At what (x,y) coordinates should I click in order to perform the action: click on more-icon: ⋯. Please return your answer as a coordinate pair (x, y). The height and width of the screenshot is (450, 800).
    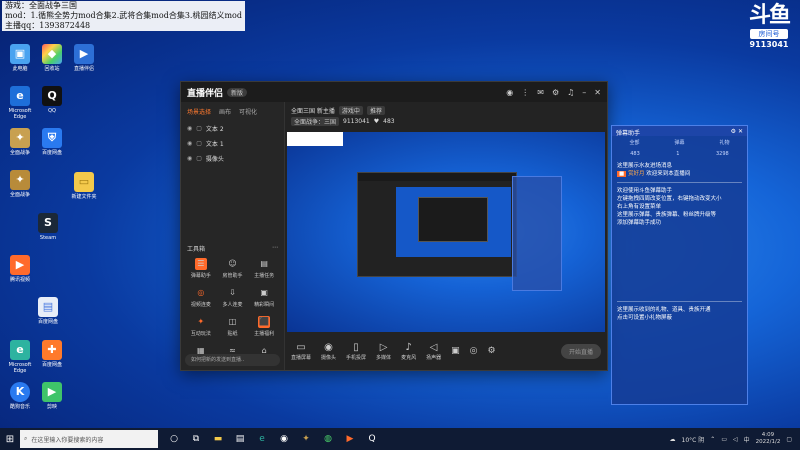
    Looking at the image, I should click on (275, 248).